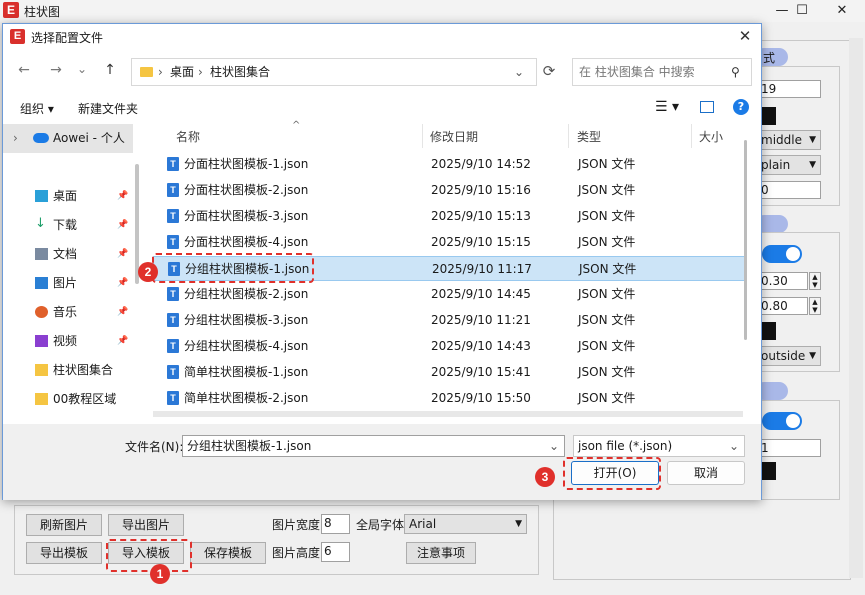 Image resolution: width=865 pixels, height=595 pixels. I want to click on close-icon: ✕, so click(745, 36).